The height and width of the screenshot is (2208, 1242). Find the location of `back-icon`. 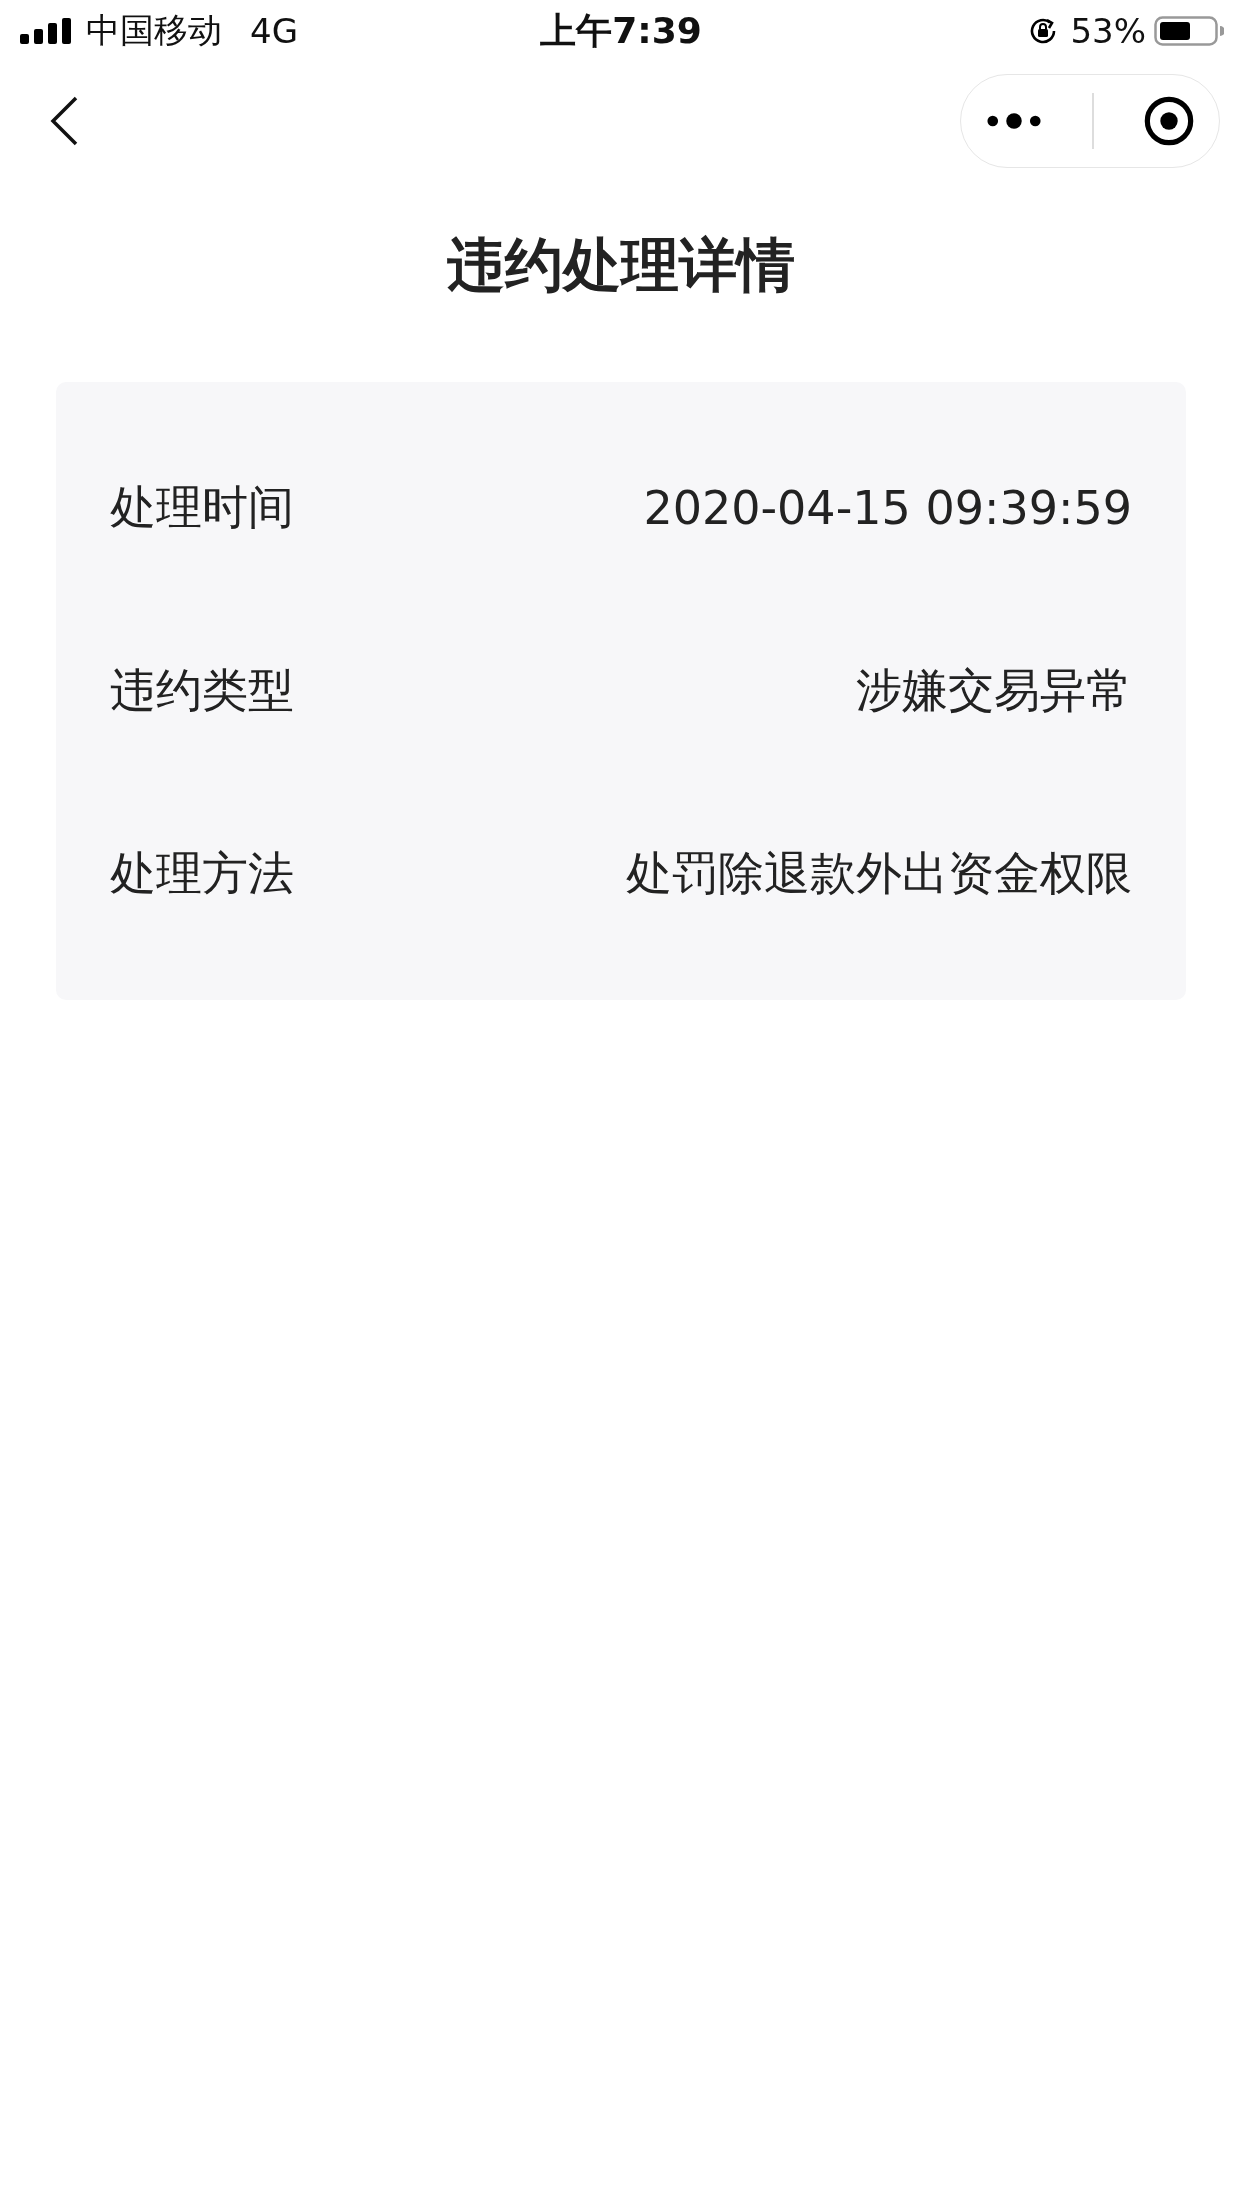

back-icon is located at coordinates (64, 121).